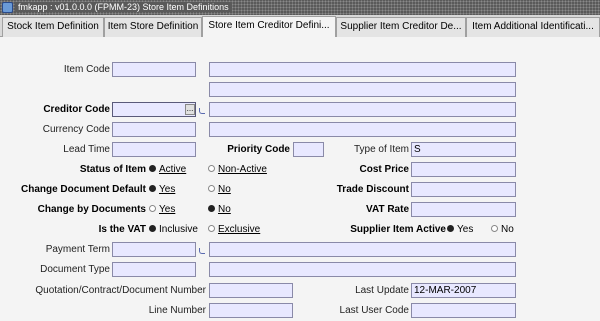 This screenshot has height=321, width=600. Describe the element at coordinates (83, 189) in the screenshot. I see `change-document-default-label: Change Document Default` at that location.